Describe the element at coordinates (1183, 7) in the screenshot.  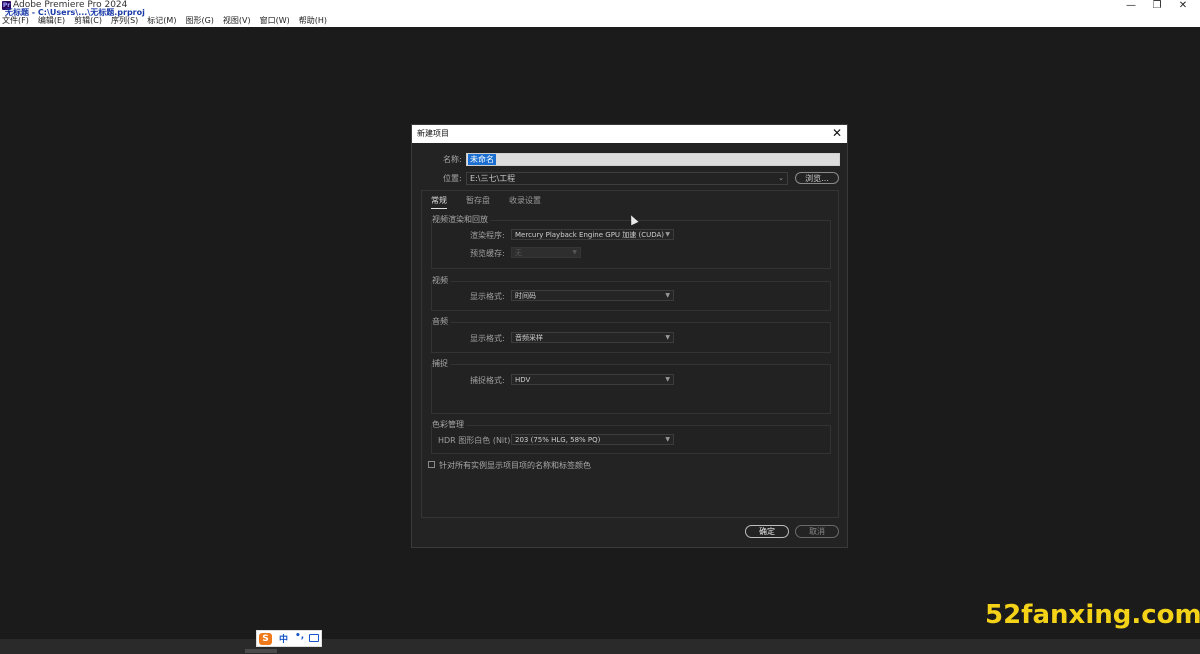
I see `window-close-button: ✕` at that location.